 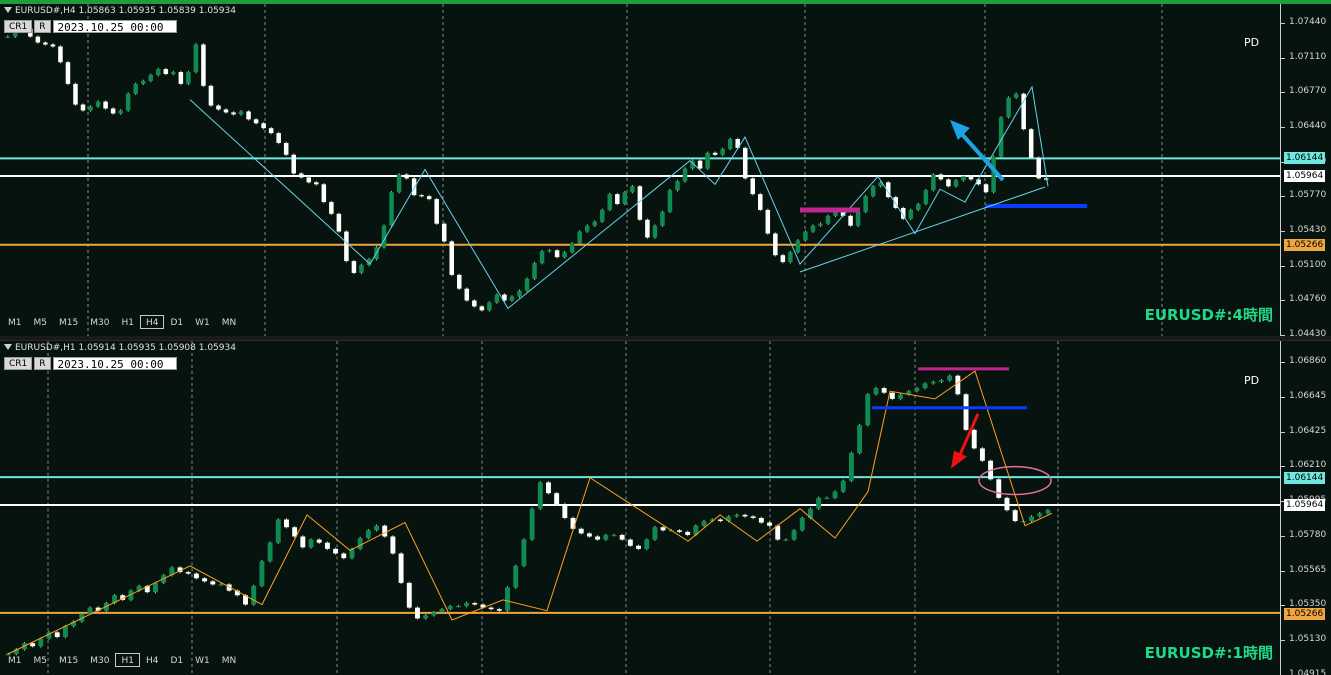 What do you see at coordinates (1303, 639) in the screenshot?
I see `price-tick: 1.05130` at bounding box center [1303, 639].